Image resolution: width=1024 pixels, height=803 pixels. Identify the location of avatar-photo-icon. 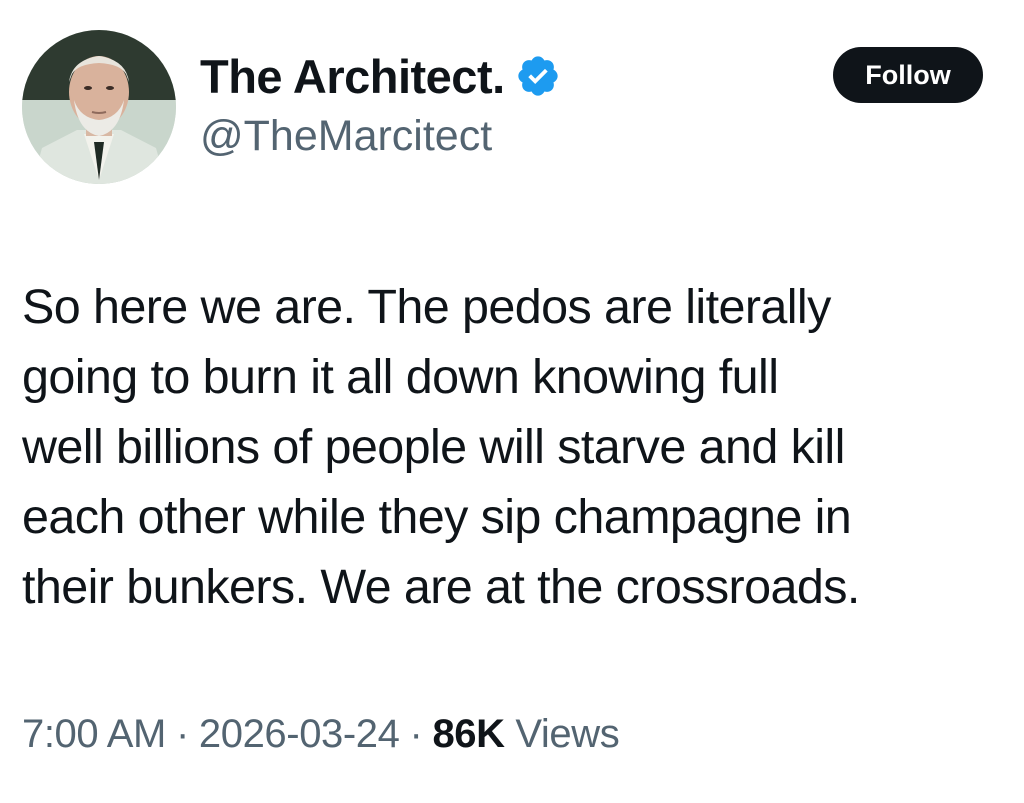
(99, 107).